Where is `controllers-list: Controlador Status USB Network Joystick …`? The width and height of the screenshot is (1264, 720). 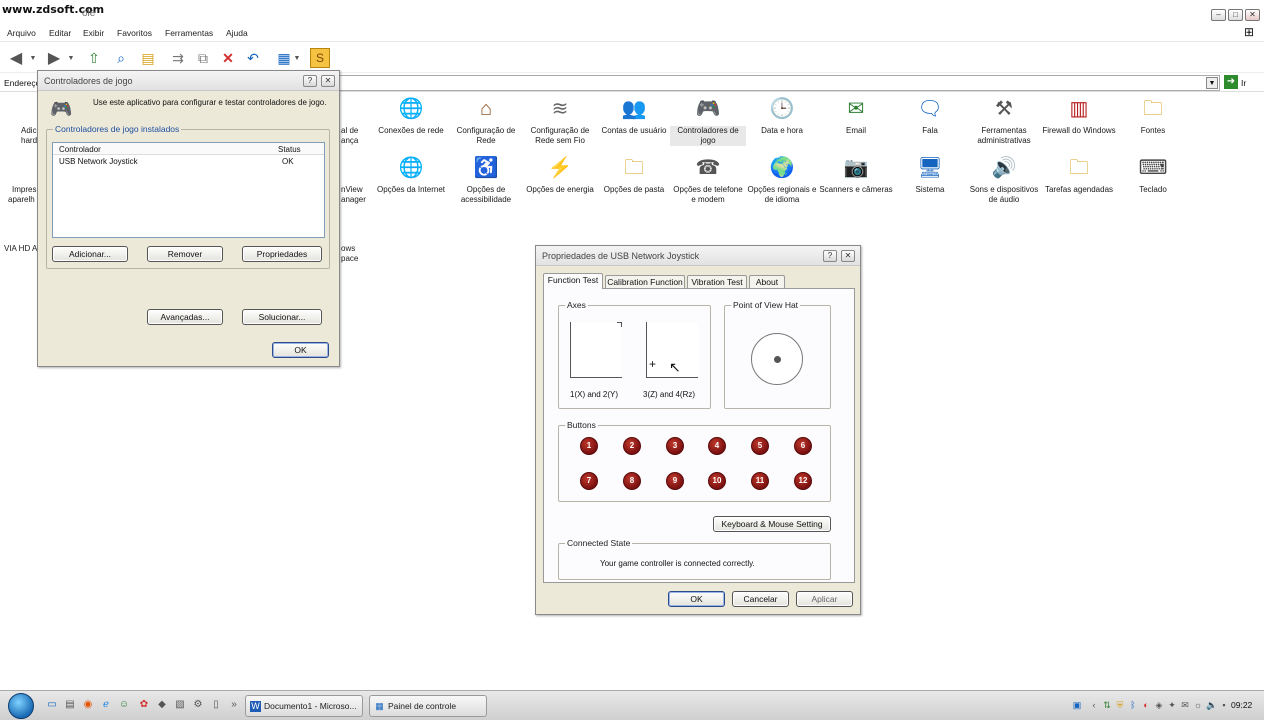
controllers-list: Controlador Status USB Network Joystick … is located at coordinates (188, 190).